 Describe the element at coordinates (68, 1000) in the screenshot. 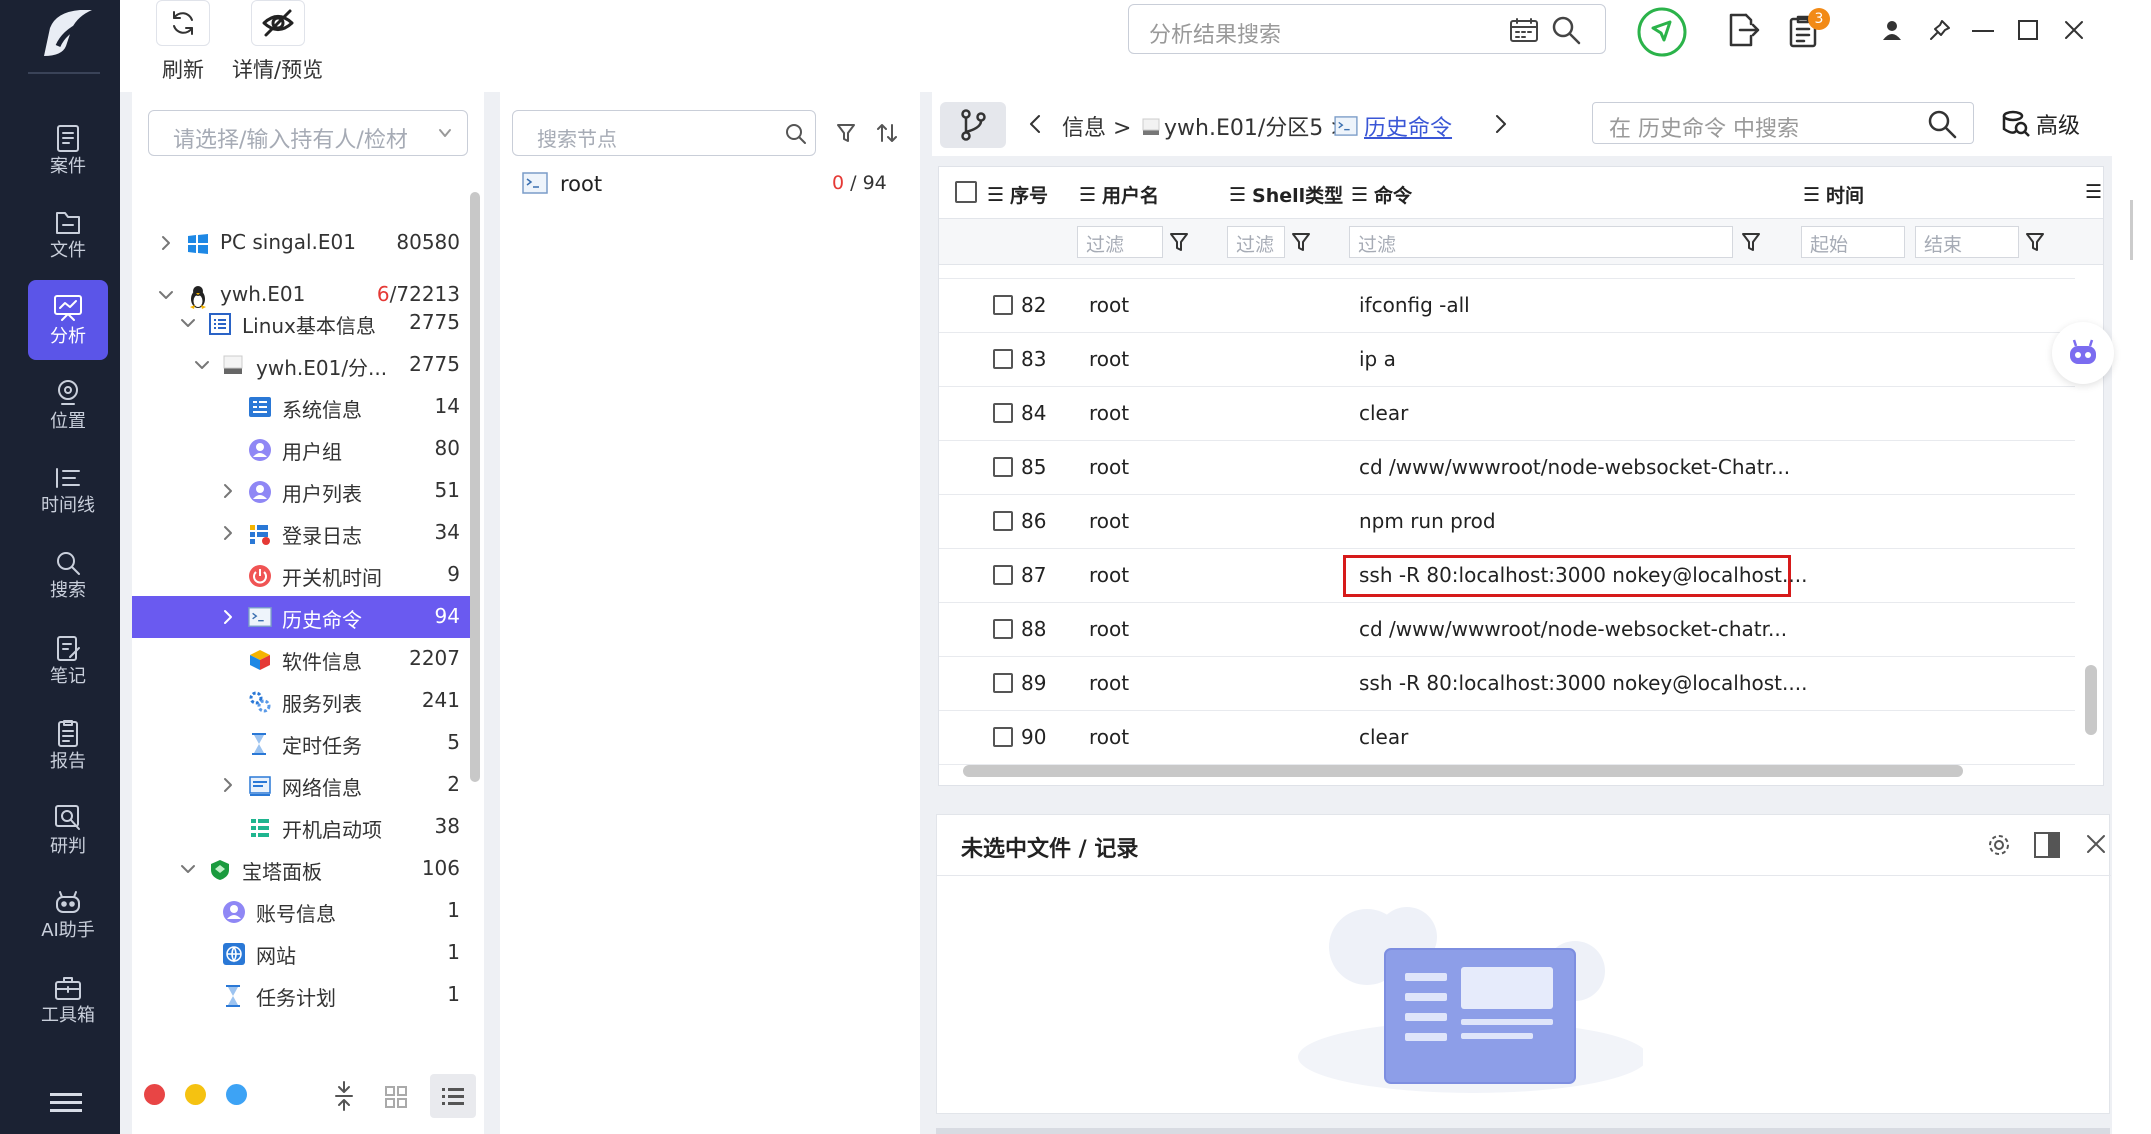

I see `nav-item-toolbox: 工具箱` at that location.